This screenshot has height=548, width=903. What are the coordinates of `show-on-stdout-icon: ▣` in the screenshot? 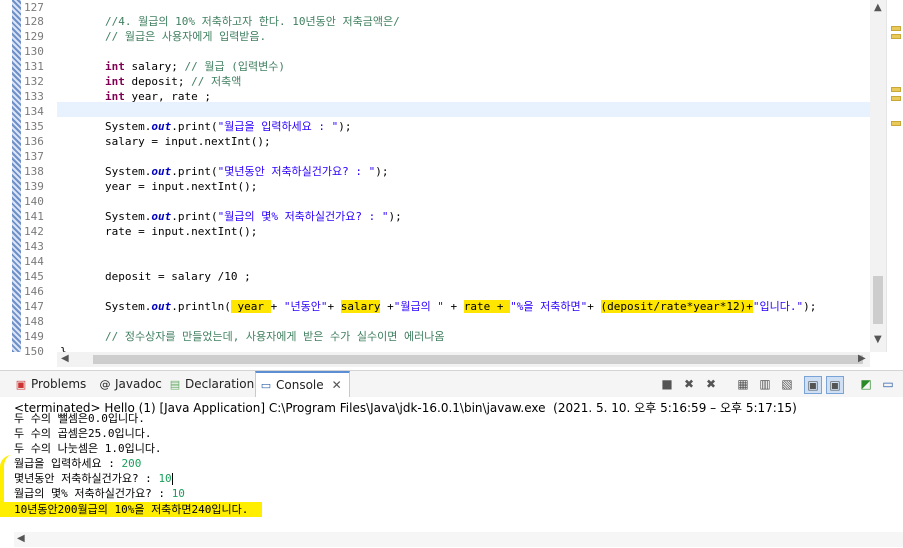 It's located at (813, 385).